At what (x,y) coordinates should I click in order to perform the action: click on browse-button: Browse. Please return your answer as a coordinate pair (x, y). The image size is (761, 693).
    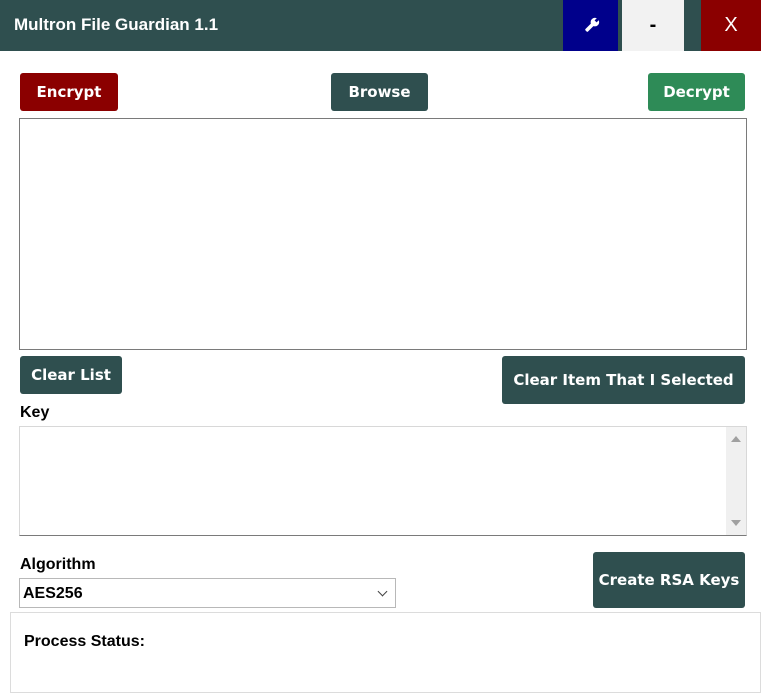
    Looking at the image, I should click on (379, 92).